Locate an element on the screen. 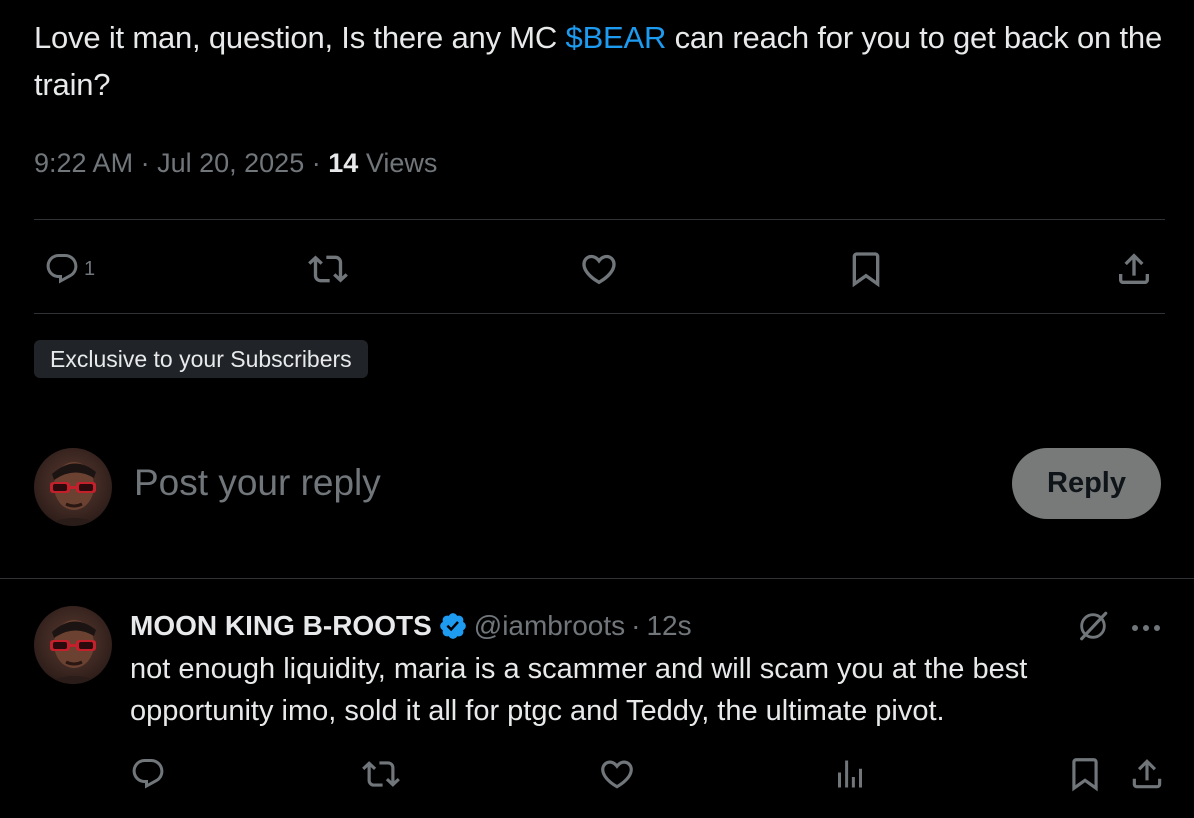 This screenshot has width=1194, height=818. reply-button is located at coordinates (148, 774).